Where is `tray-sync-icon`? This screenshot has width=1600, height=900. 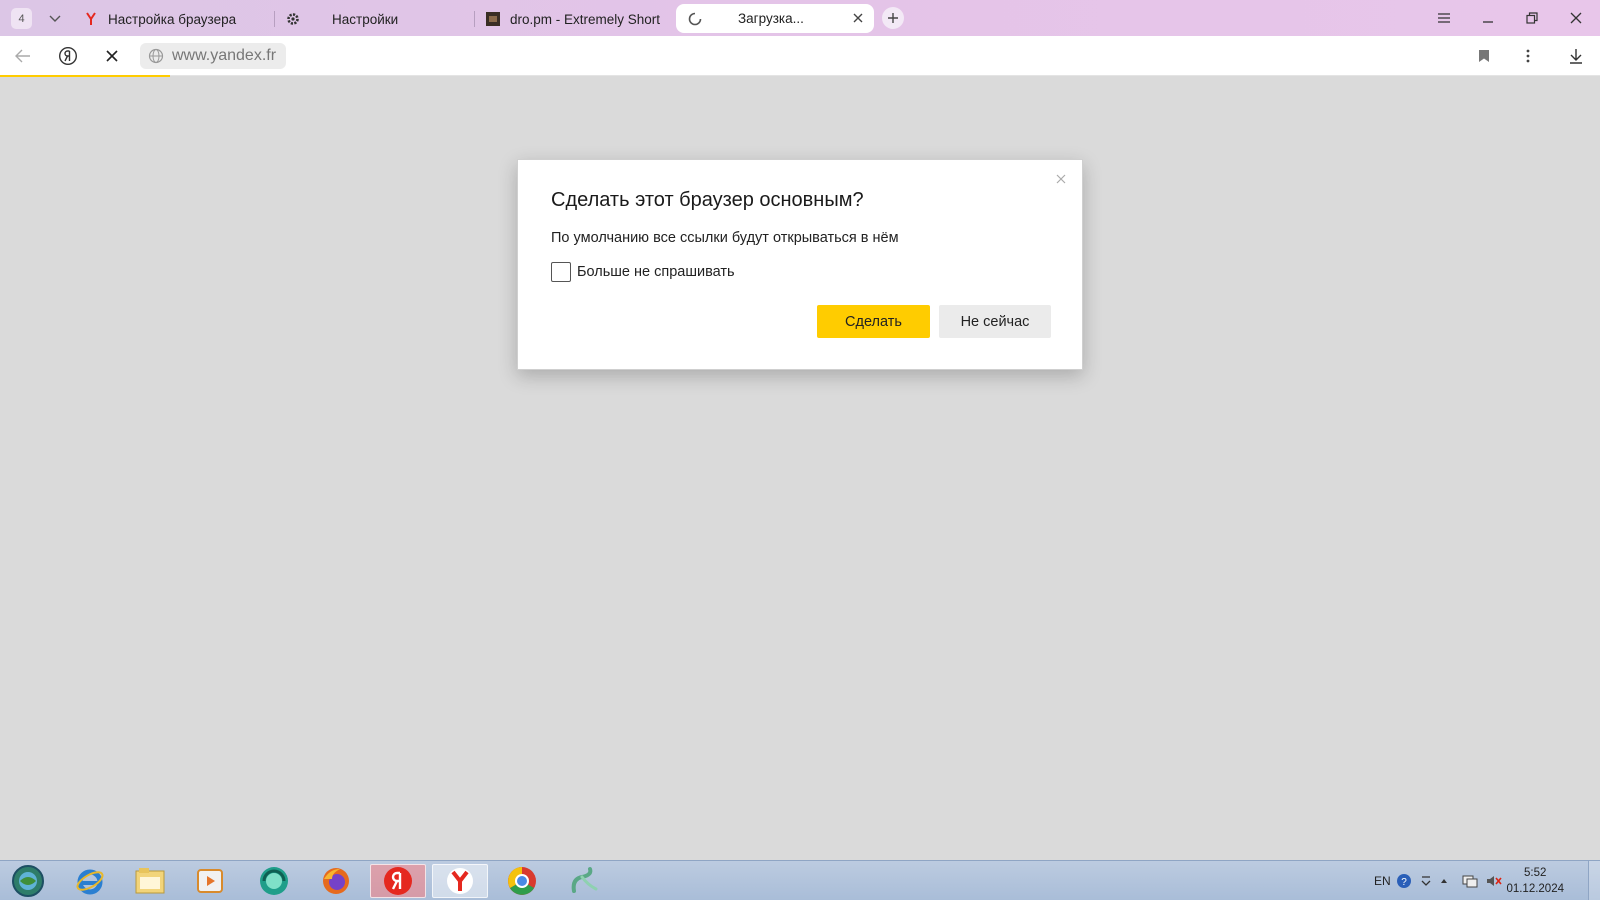
tray-sync-icon is located at coordinates (1426, 880).